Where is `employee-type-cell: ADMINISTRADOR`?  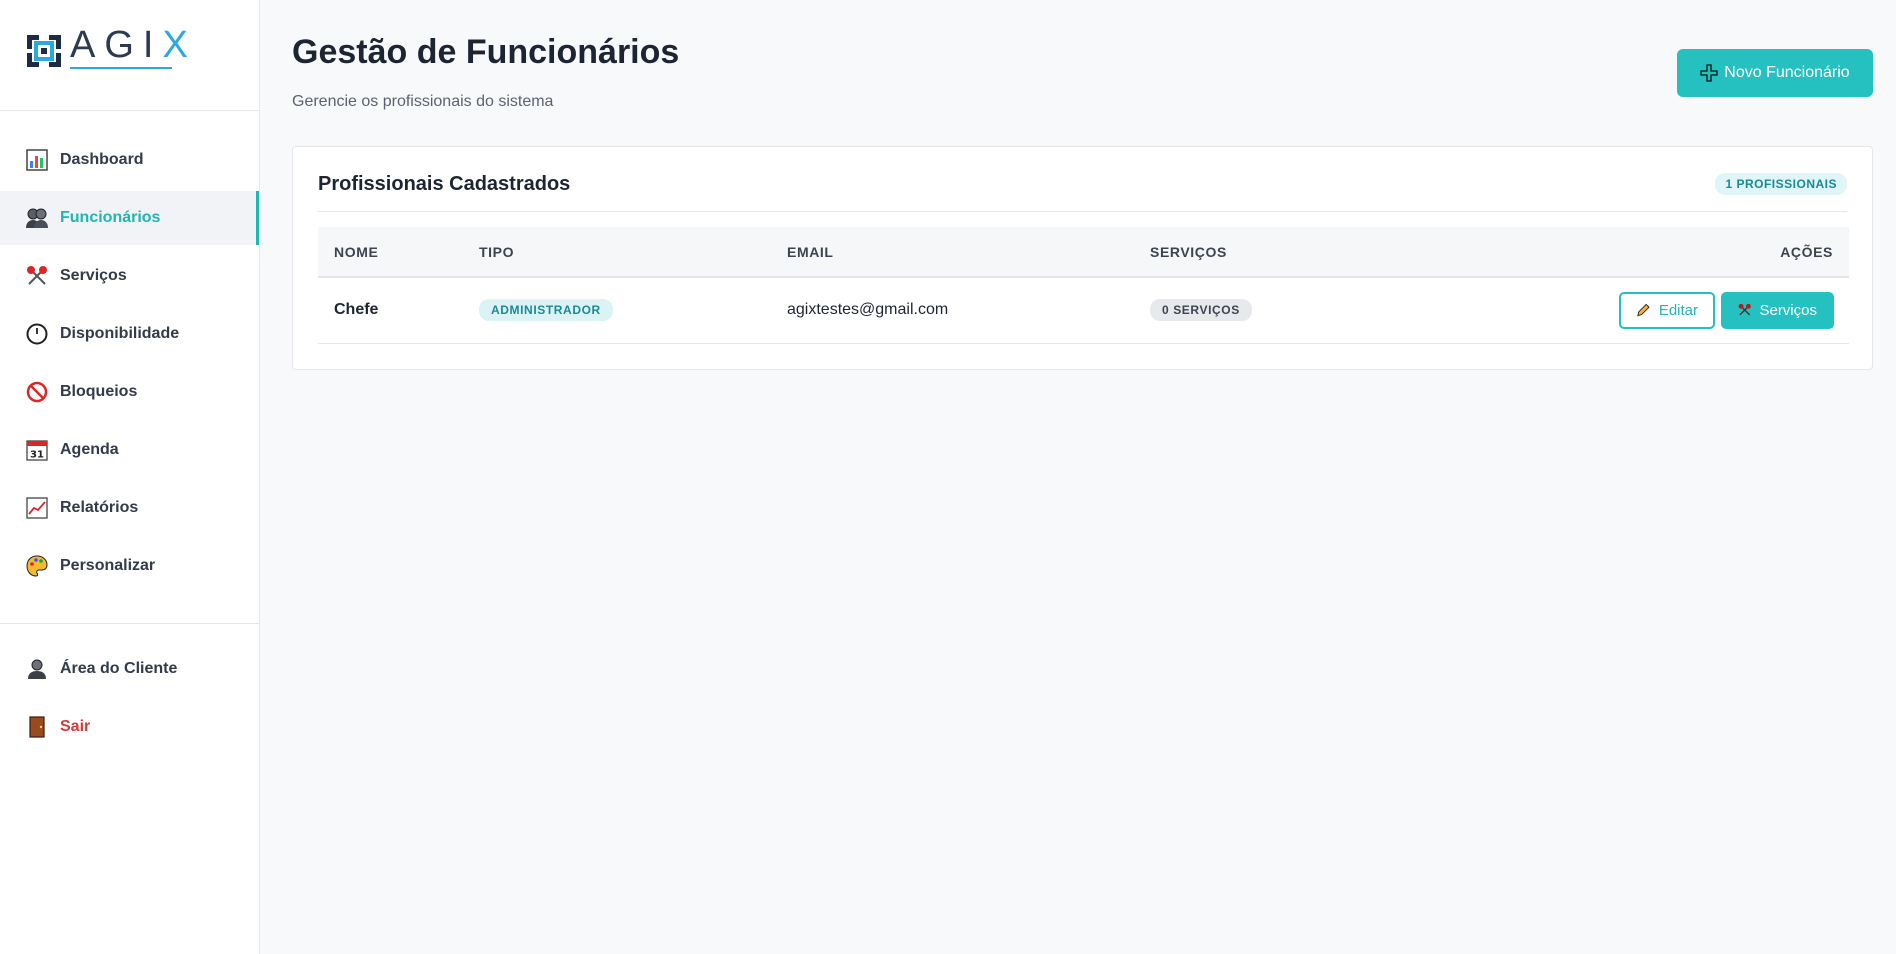
employee-type-cell: ADMINISTRADOR is located at coordinates (617, 310).